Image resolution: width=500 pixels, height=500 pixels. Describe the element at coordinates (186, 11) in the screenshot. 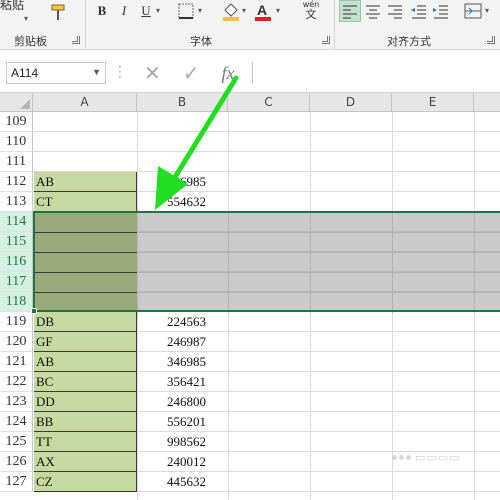

I see `borders-icon` at that location.